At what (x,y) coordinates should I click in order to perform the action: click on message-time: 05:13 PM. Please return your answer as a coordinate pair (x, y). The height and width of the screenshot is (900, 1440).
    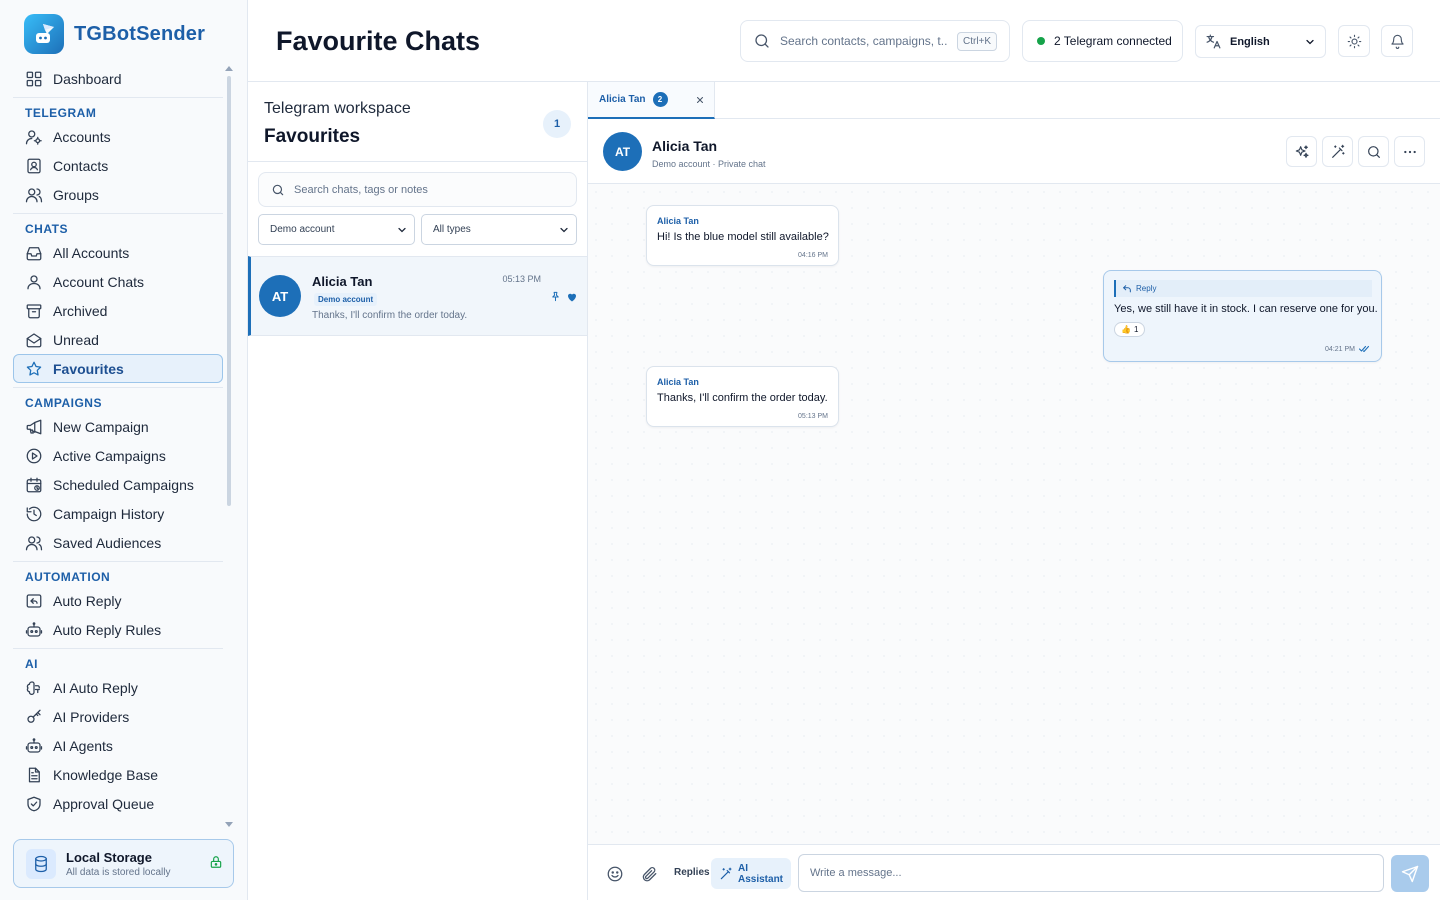
    Looking at the image, I should click on (813, 416).